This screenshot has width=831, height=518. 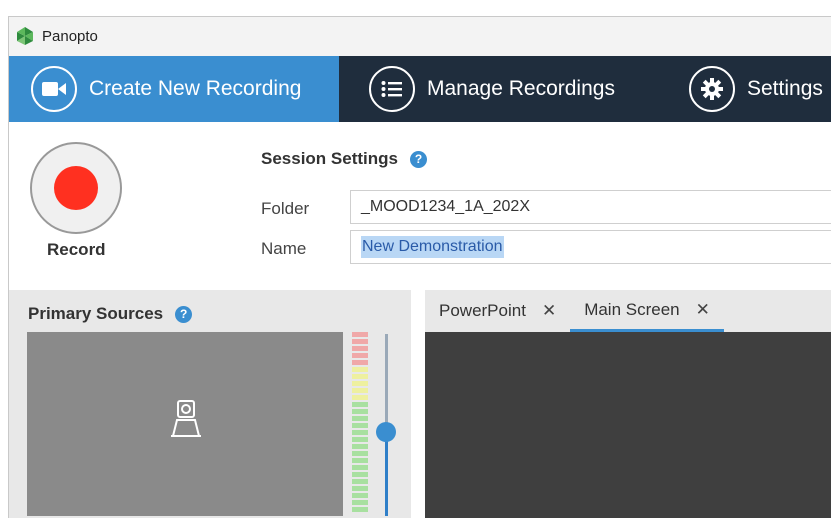 I want to click on tab-powerpoint: PowerPoint ✕, so click(x=497, y=311).